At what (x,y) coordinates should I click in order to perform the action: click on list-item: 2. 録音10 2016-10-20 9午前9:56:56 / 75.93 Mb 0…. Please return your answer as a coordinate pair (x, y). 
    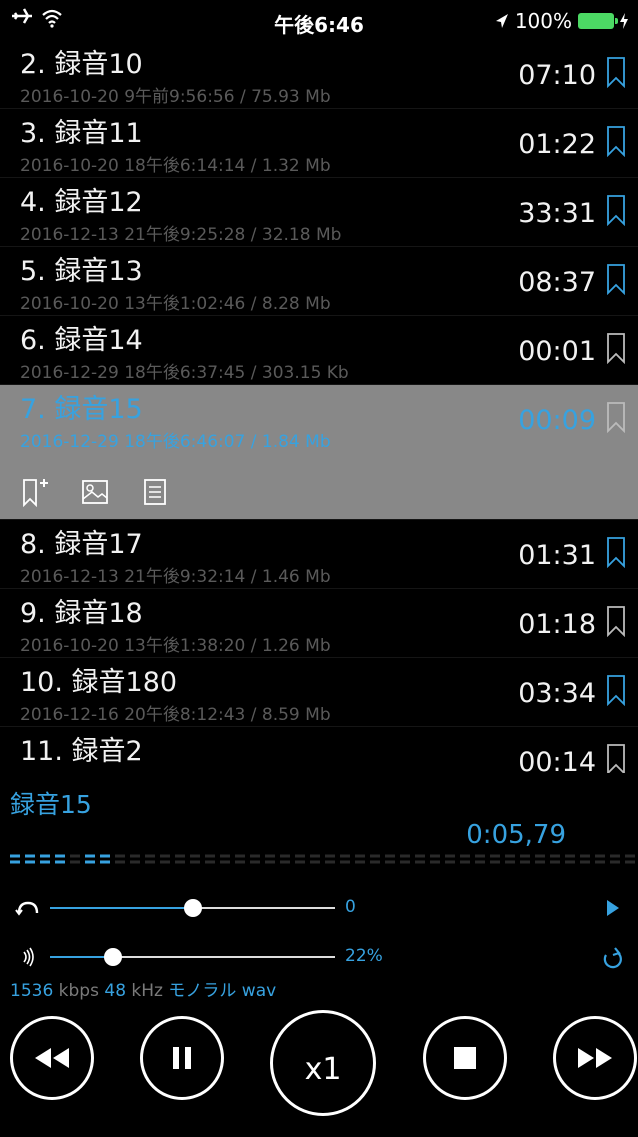
    Looking at the image, I should click on (319, 74).